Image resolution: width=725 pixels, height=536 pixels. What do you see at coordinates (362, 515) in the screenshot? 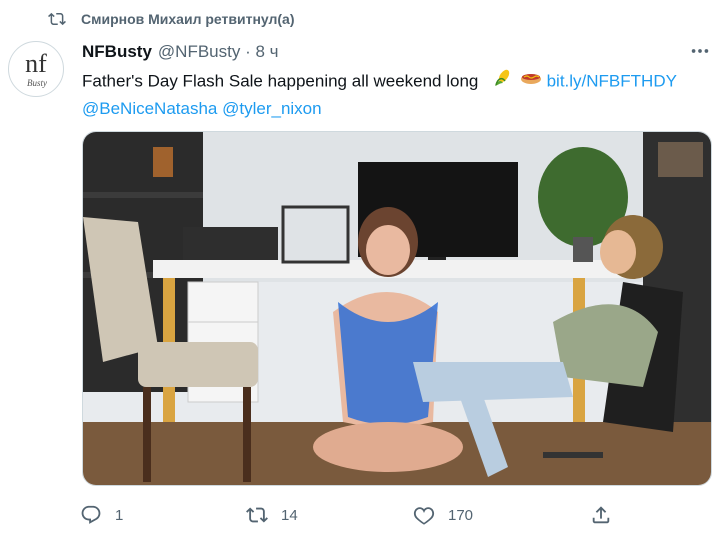
I see `tweet-actions: 1 14 170` at bounding box center [362, 515].